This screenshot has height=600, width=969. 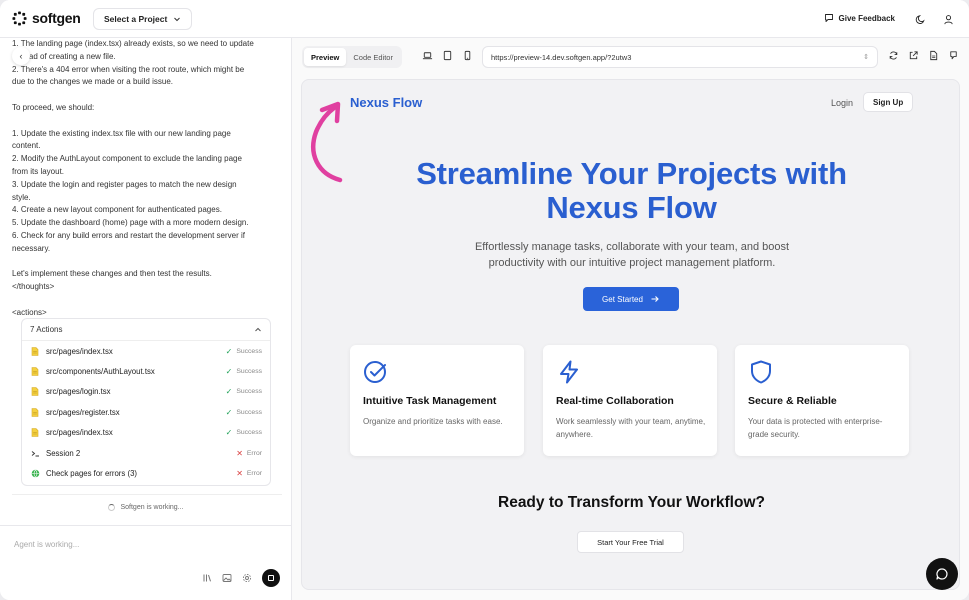 What do you see at coordinates (227, 578) in the screenshot?
I see `image-icon` at bounding box center [227, 578].